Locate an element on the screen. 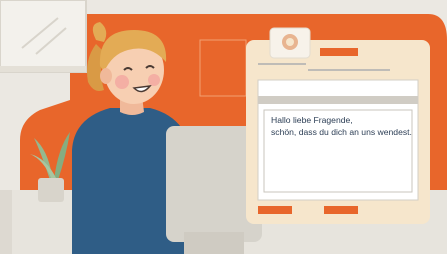 Image resolution: width=447 pixels, height=254 pixels. message-line-2: schön, dass du dich an uns wendest. is located at coordinates (341, 132).